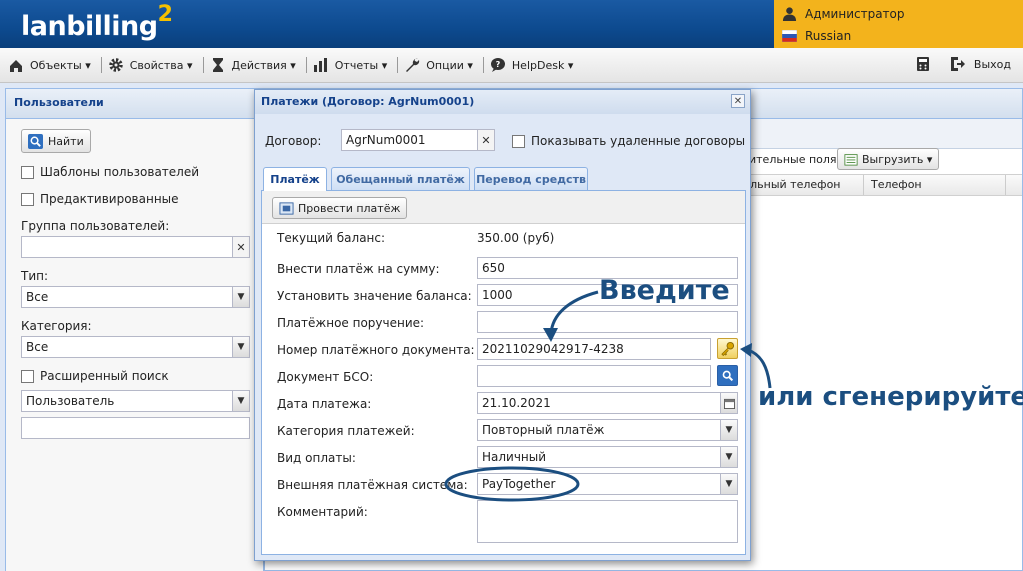 This screenshot has width=1023, height=571. What do you see at coordinates (550, 335) in the screenshot?
I see `arrow-enter-head` at bounding box center [550, 335].